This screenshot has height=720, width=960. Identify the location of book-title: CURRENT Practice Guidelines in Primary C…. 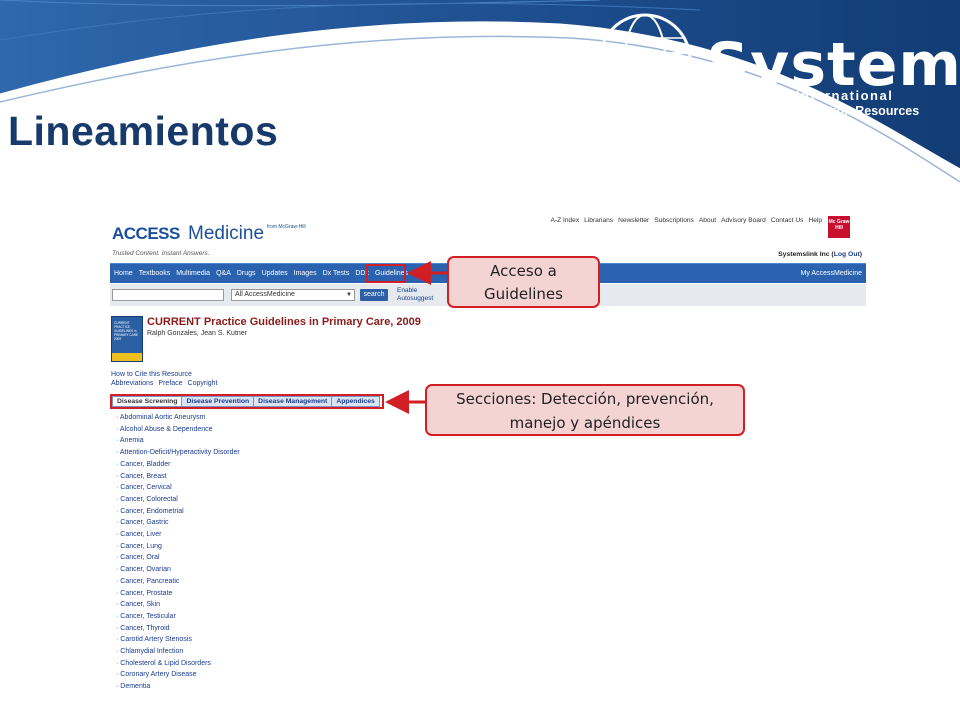
(284, 322).